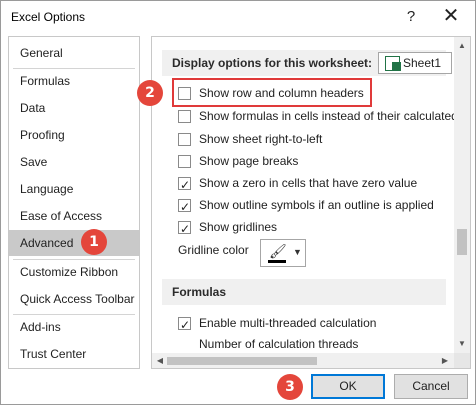 Image resolution: width=476 pixels, height=405 pixels. What do you see at coordinates (445, 360) in the screenshot?
I see `scroll-right-icon: ▶` at bounding box center [445, 360].